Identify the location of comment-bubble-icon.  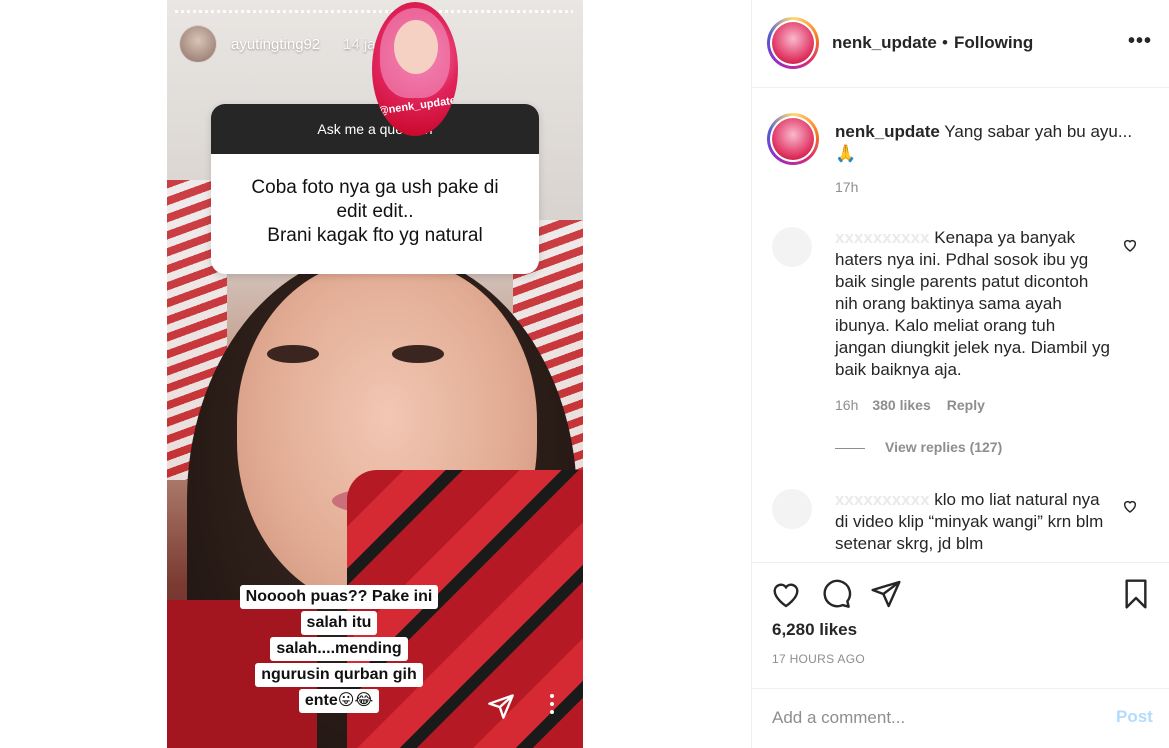
(836, 594).